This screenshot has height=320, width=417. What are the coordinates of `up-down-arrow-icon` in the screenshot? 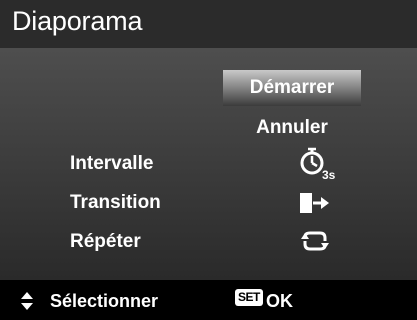 It's located at (27, 303).